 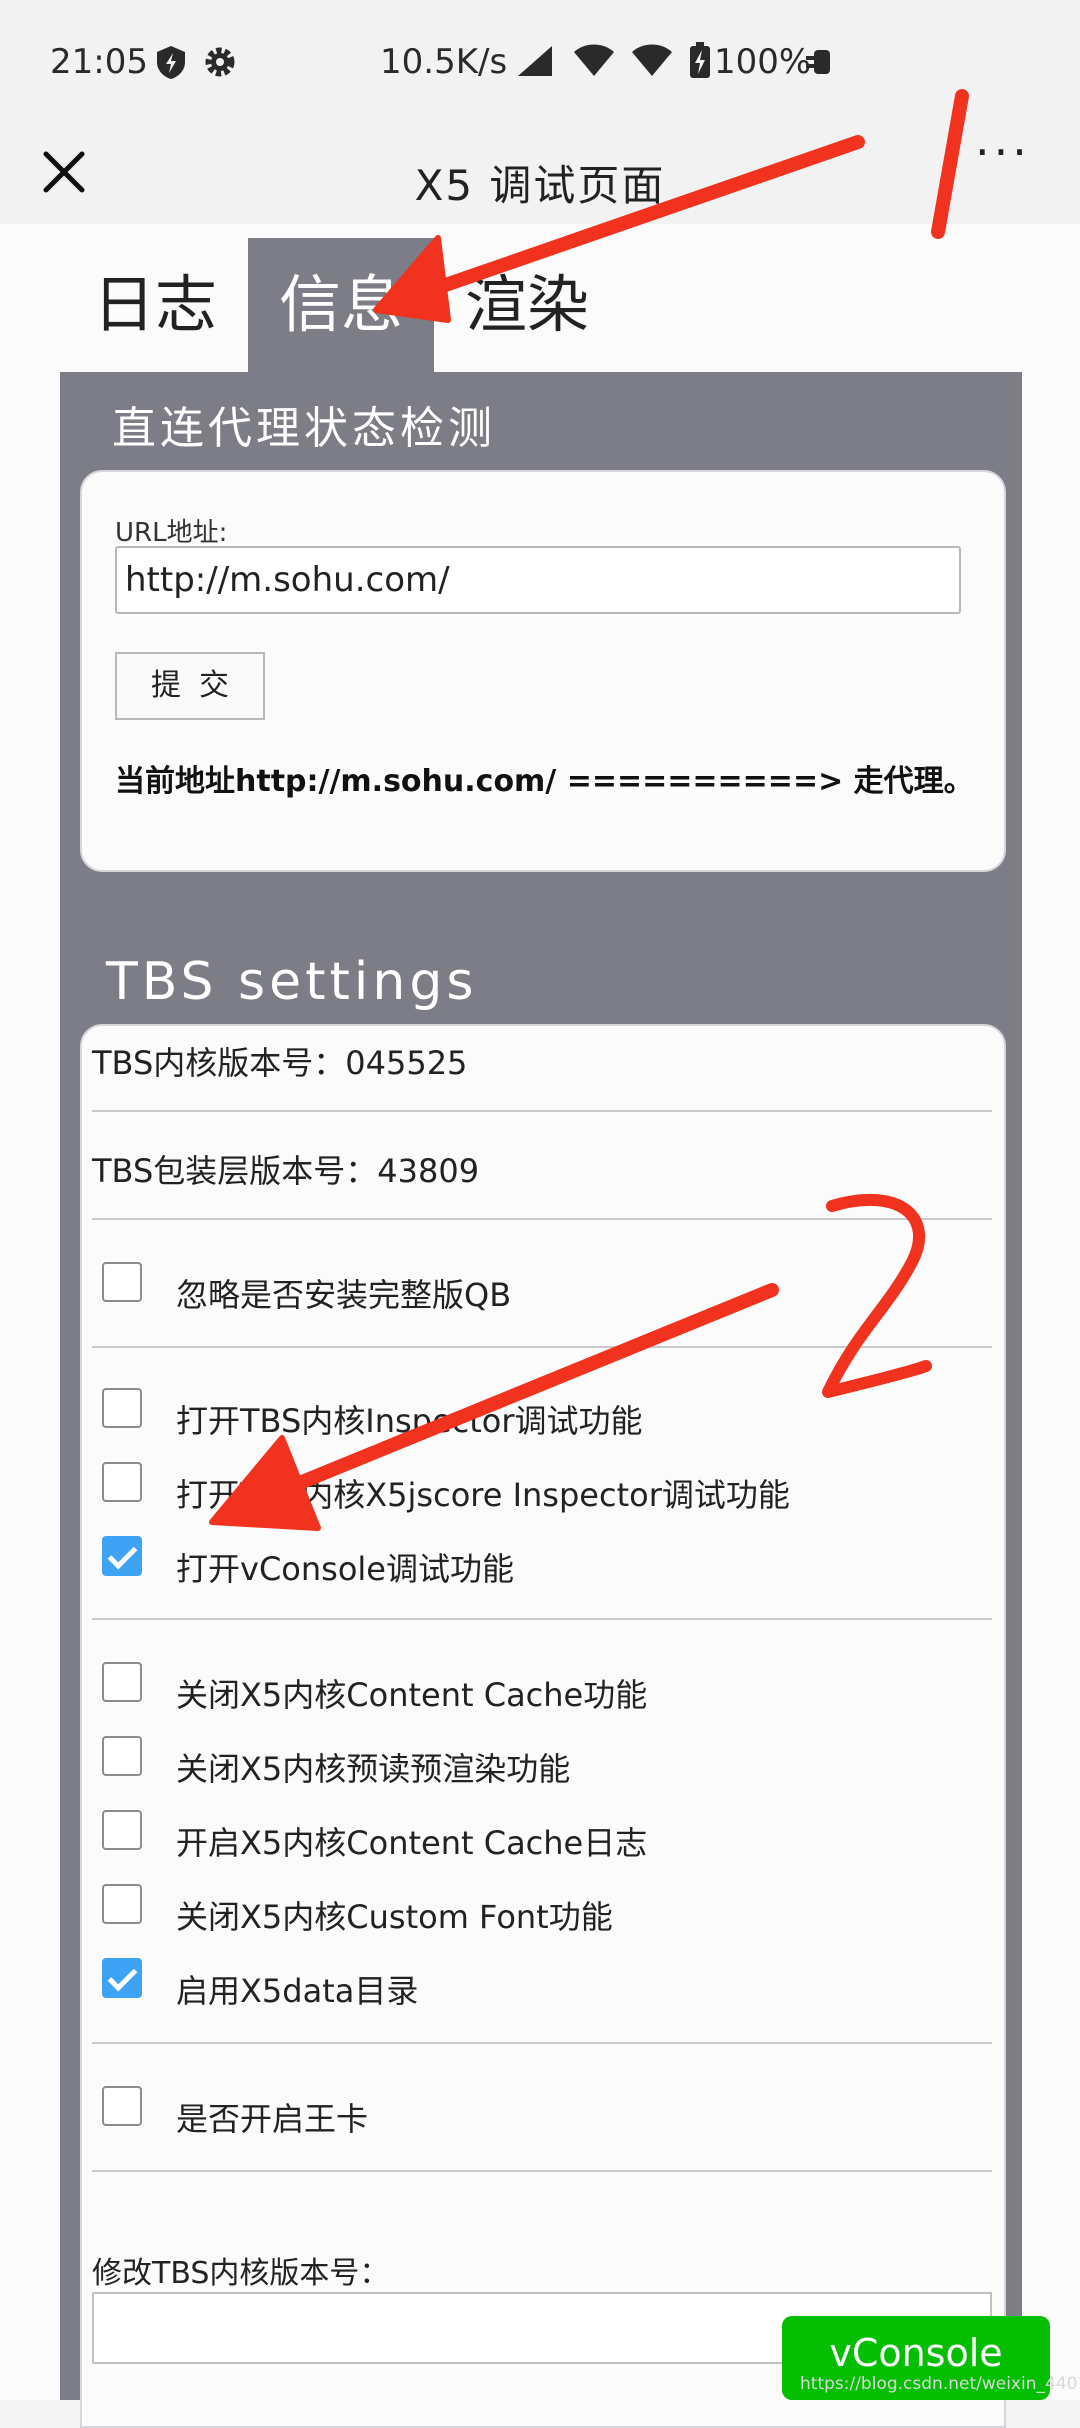 What do you see at coordinates (527, 305) in the screenshot?
I see `tab-render: 渲染` at bounding box center [527, 305].